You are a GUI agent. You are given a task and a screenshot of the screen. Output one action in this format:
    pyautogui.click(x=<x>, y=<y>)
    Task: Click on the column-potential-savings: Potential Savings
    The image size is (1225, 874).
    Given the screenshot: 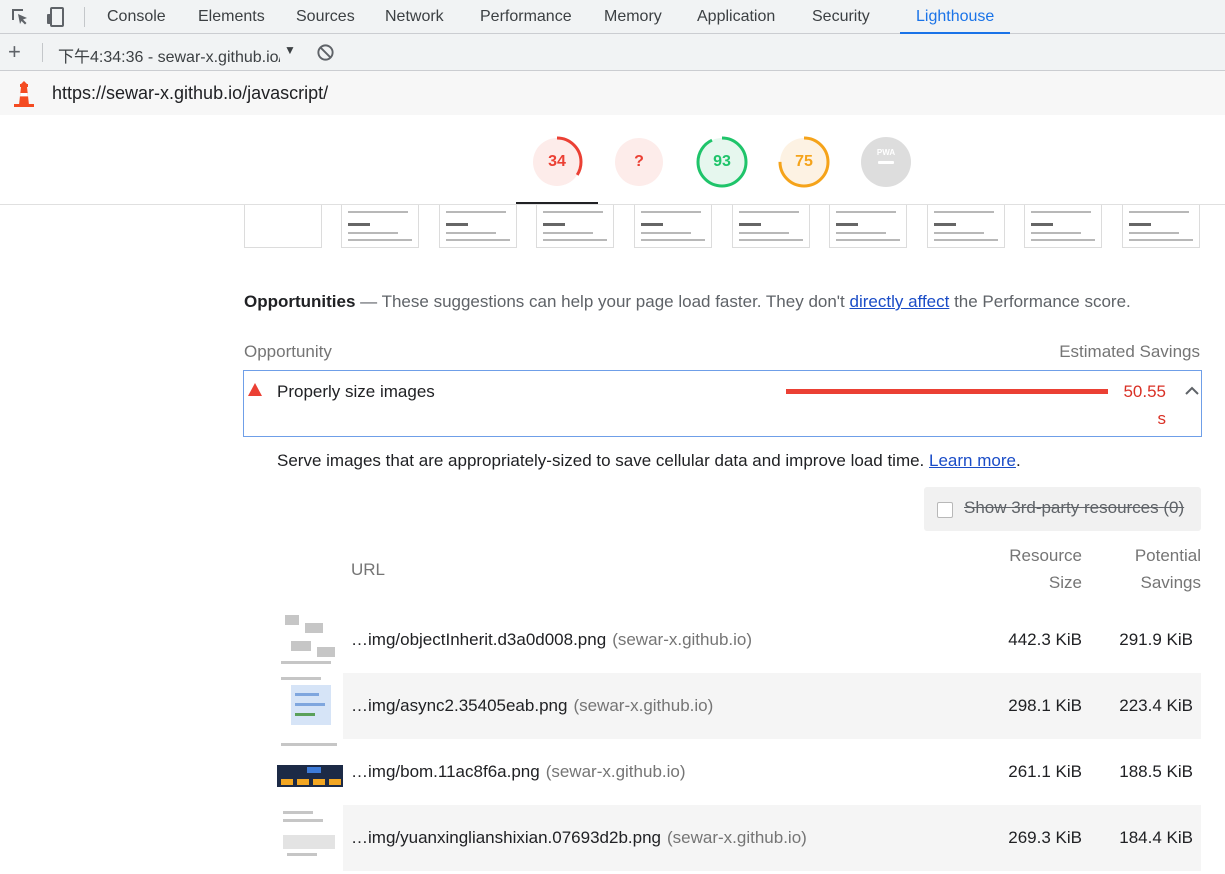 What is the action you would take?
    pyautogui.click(x=1148, y=569)
    